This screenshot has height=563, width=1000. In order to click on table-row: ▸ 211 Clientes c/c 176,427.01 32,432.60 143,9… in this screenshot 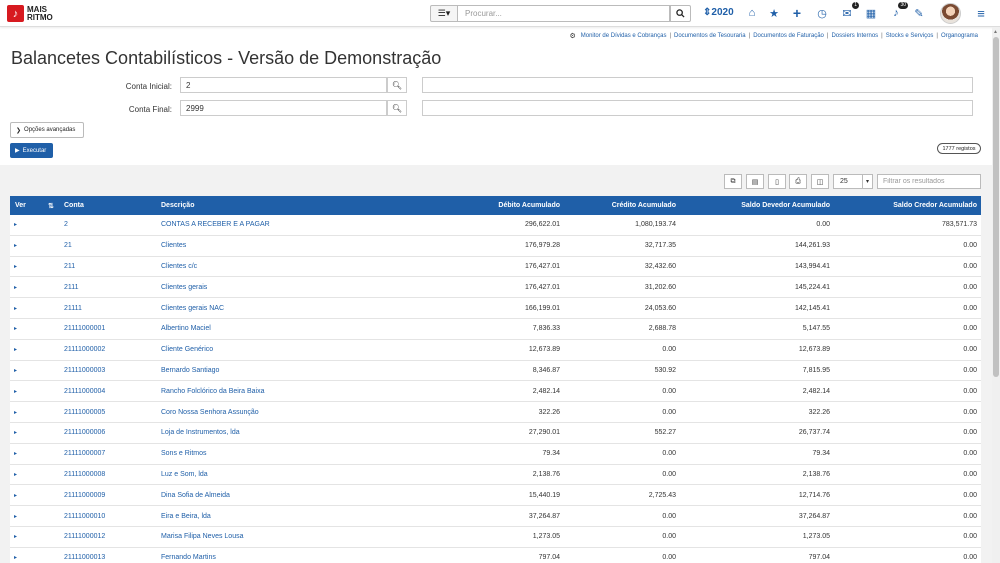, I will do `click(495, 267)`.